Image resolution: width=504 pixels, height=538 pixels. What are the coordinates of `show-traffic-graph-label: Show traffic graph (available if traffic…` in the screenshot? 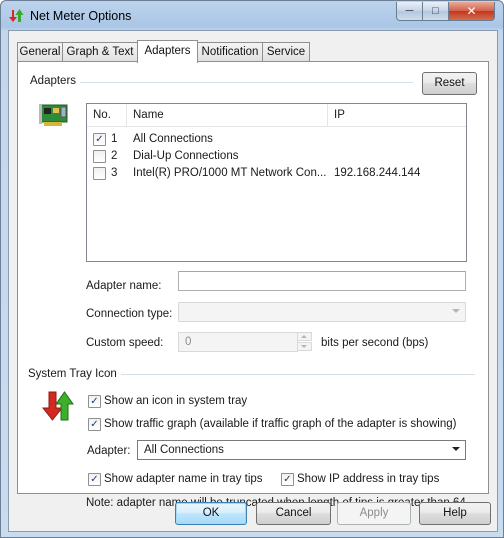 It's located at (280, 424).